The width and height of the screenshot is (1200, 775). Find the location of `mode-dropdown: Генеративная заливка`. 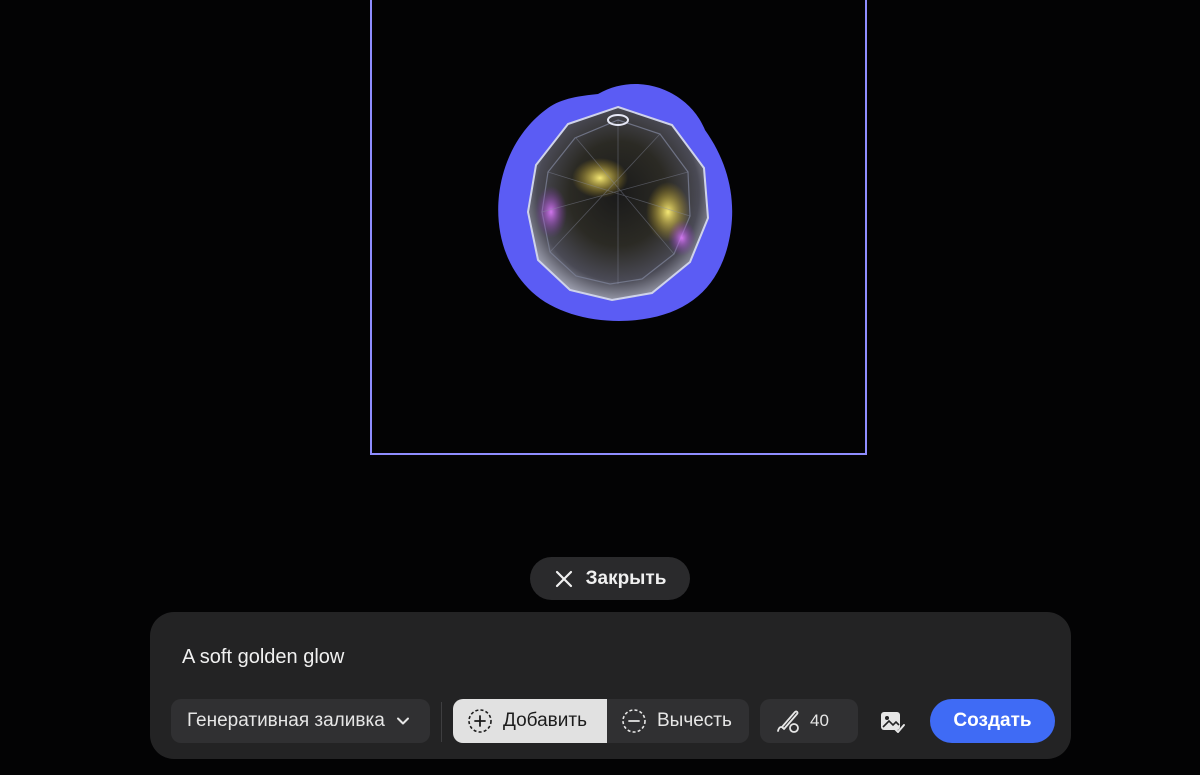

mode-dropdown: Генеративная заливка is located at coordinates (300, 721).